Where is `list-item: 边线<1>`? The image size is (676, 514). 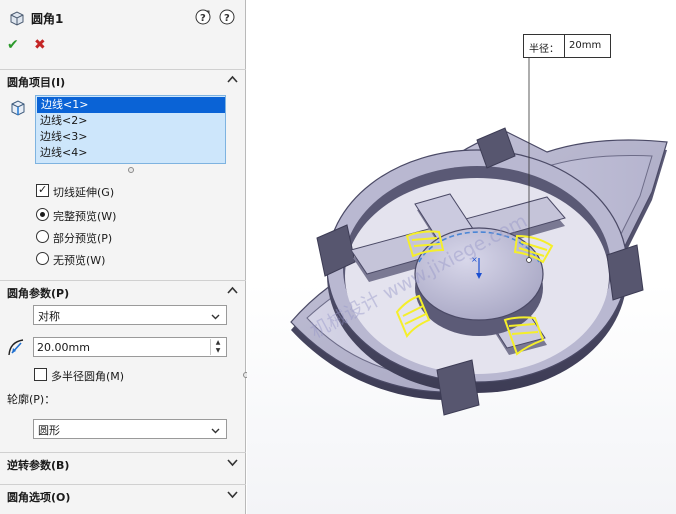 list-item: 边线<1> is located at coordinates (131, 105).